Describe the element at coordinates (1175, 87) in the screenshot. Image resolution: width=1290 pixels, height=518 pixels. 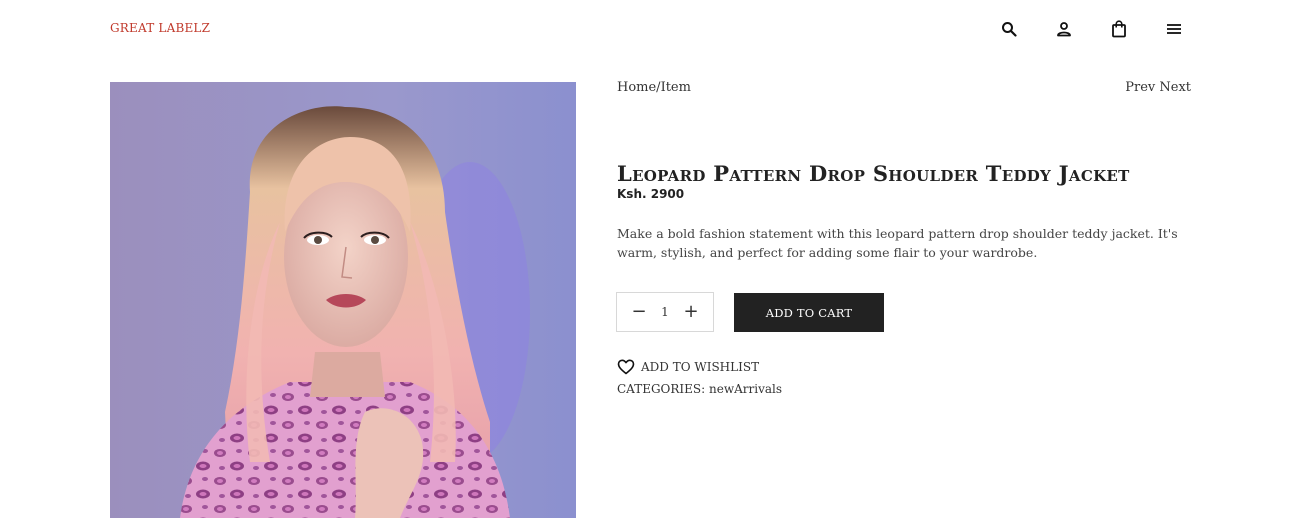
I see `next-link: Next` at that location.